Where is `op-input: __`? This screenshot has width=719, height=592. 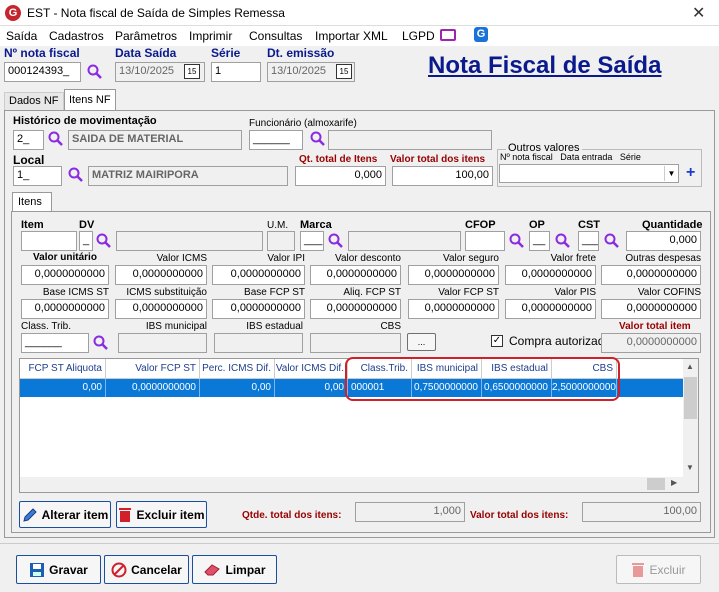 op-input: __ is located at coordinates (539, 241).